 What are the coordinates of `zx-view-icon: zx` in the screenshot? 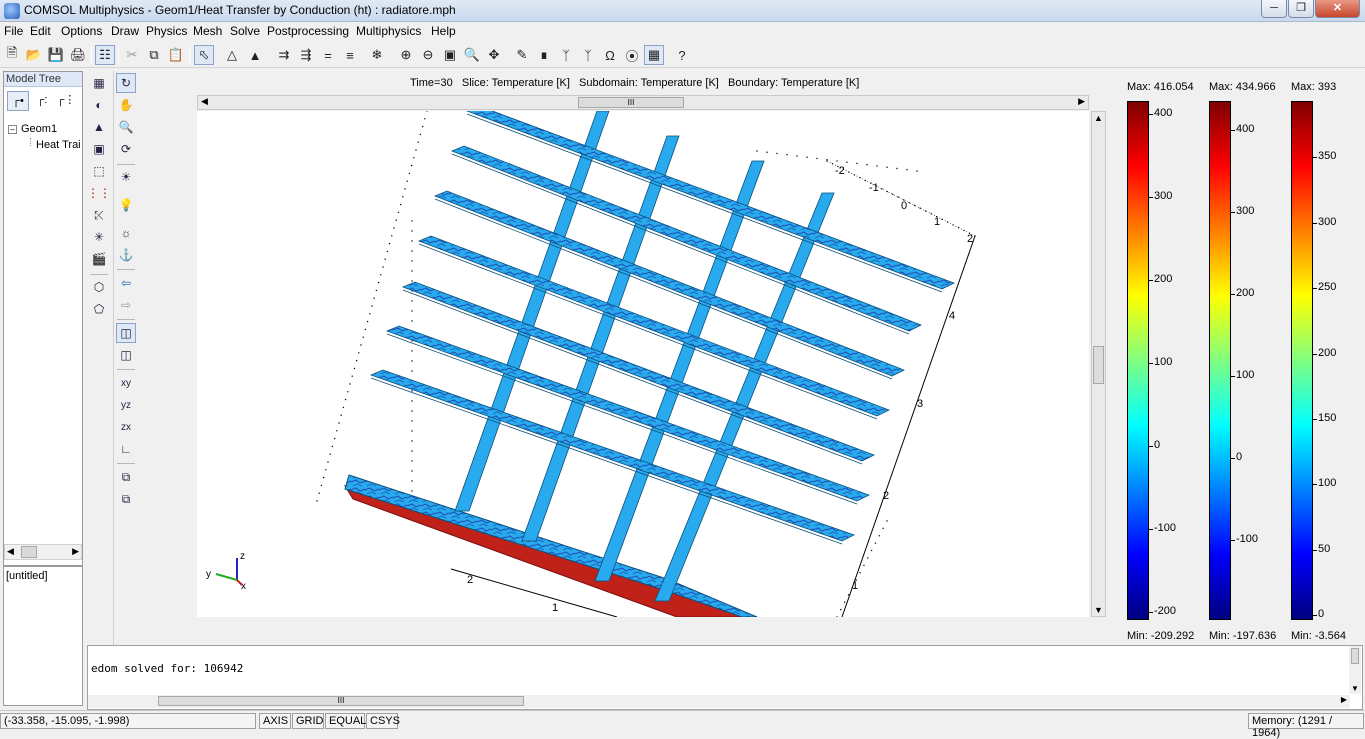 It's located at (126, 427).